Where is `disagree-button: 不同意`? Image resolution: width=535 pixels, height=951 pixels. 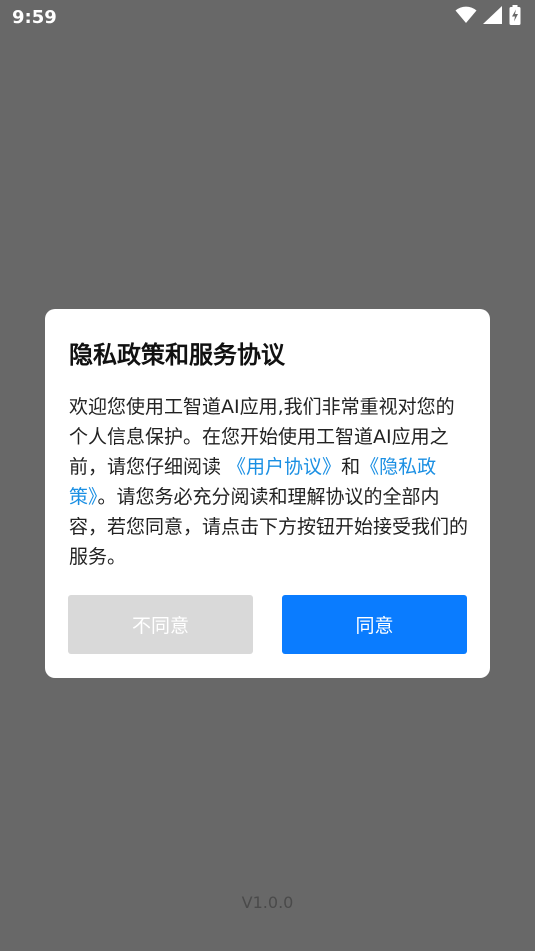
disagree-button: 不同意 is located at coordinates (160, 624).